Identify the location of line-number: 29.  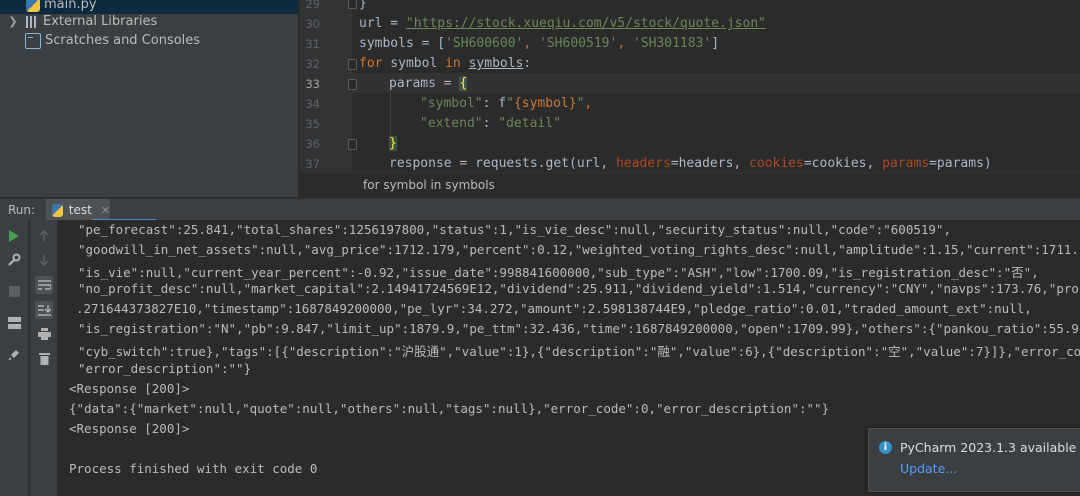
(312, 5).